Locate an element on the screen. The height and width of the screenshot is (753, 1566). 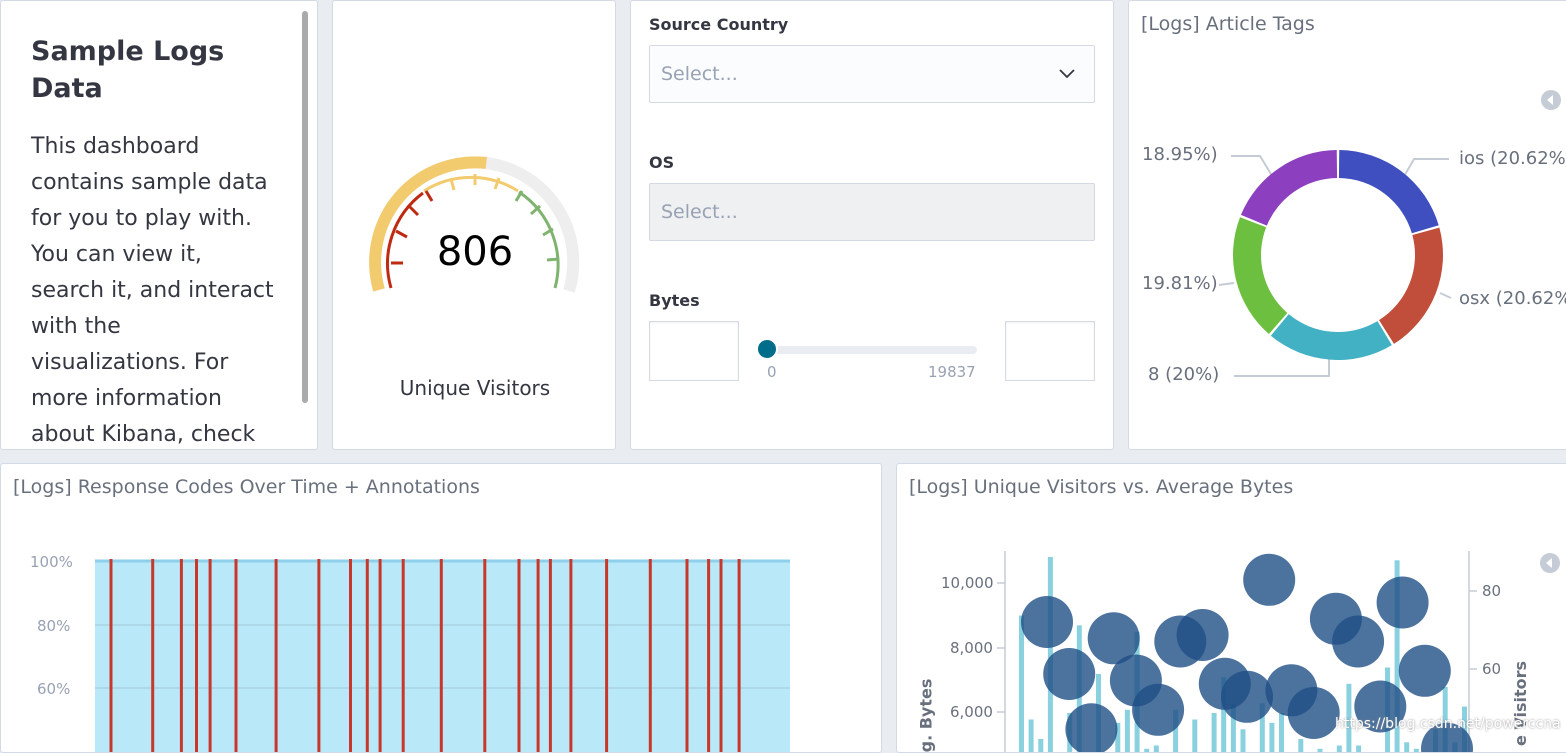
pie-label-4: 19.81%) is located at coordinates (1180, 283).